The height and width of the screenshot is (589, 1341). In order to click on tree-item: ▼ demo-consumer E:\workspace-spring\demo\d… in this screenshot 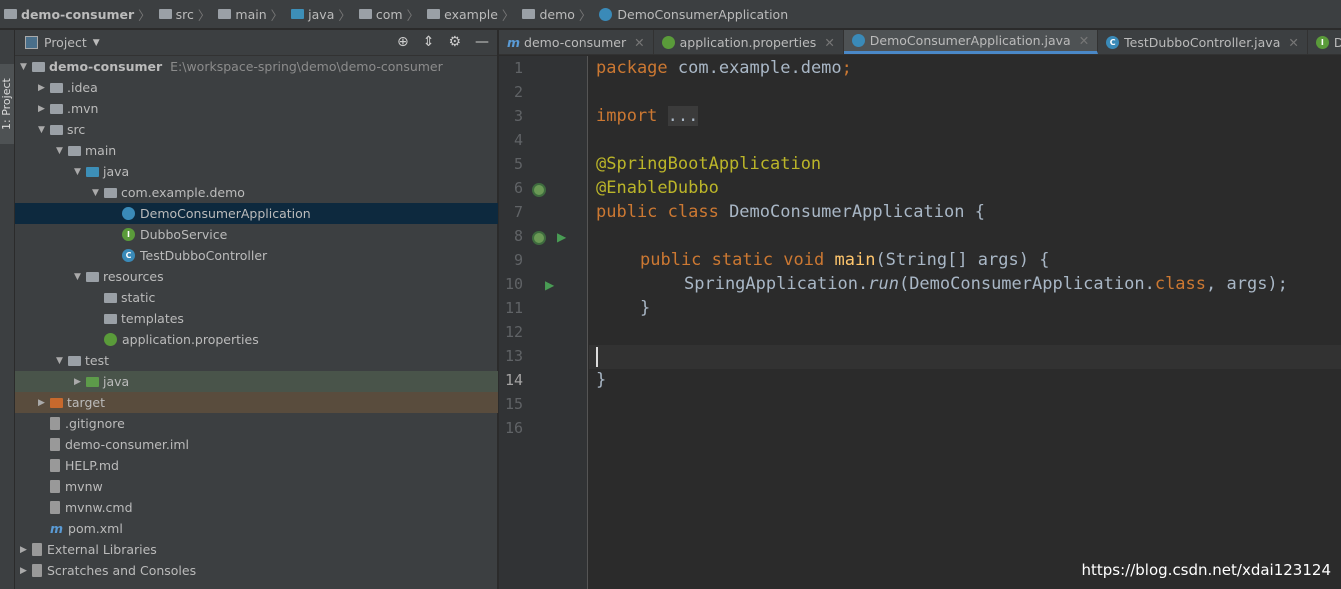, I will do `click(256, 66)`.